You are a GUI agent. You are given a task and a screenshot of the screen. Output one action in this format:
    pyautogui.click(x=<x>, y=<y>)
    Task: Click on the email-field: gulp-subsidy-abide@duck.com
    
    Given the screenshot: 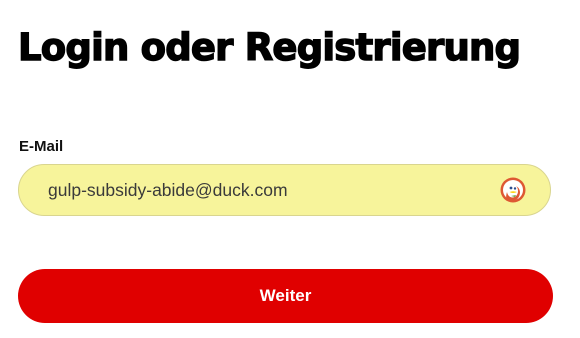 What is the action you would take?
    pyautogui.click(x=284, y=190)
    